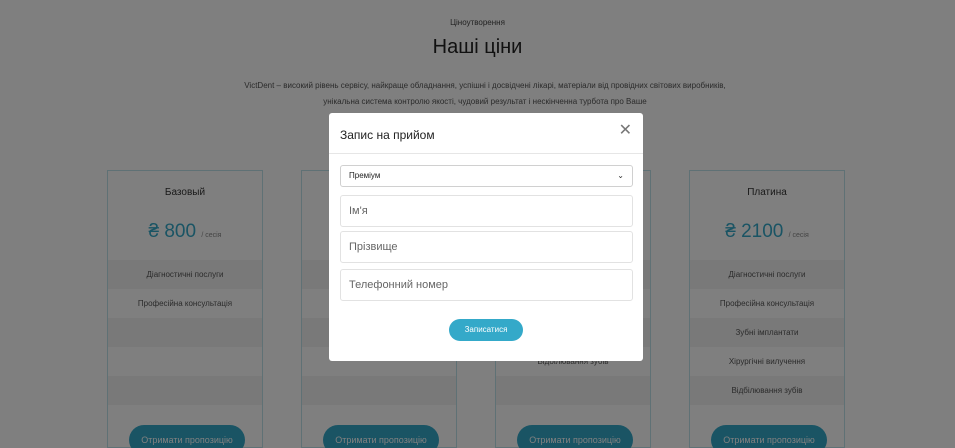 This screenshot has height=448, width=955. What do you see at coordinates (486, 176) in the screenshot?
I see `plan-select: Преміум ⌄` at bounding box center [486, 176].